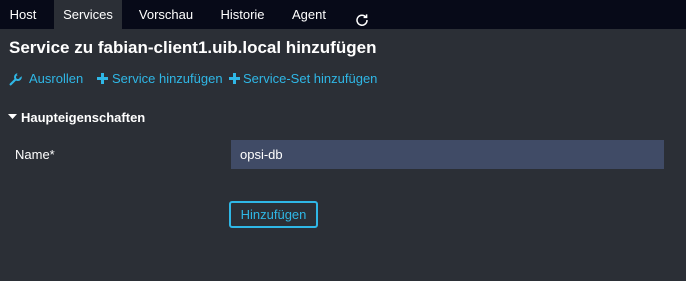 The height and width of the screenshot is (281, 686). I want to click on tab-agent: Agent, so click(309, 14).